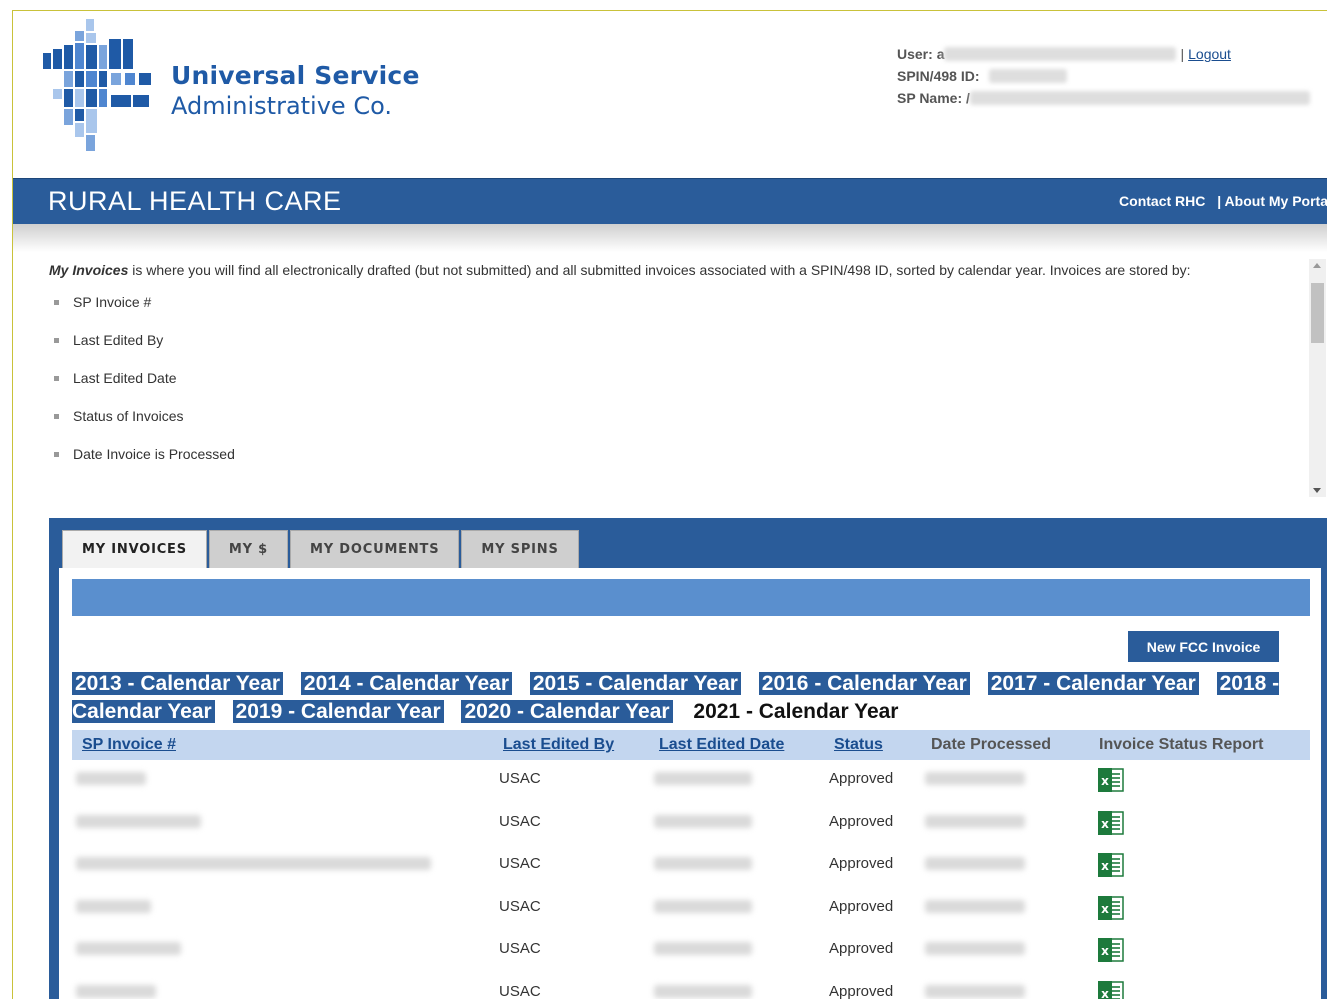 This screenshot has height=999, width=1327. What do you see at coordinates (1209, 54) in the screenshot?
I see `logout-link: Logout` at bounding box center [1209, 54].